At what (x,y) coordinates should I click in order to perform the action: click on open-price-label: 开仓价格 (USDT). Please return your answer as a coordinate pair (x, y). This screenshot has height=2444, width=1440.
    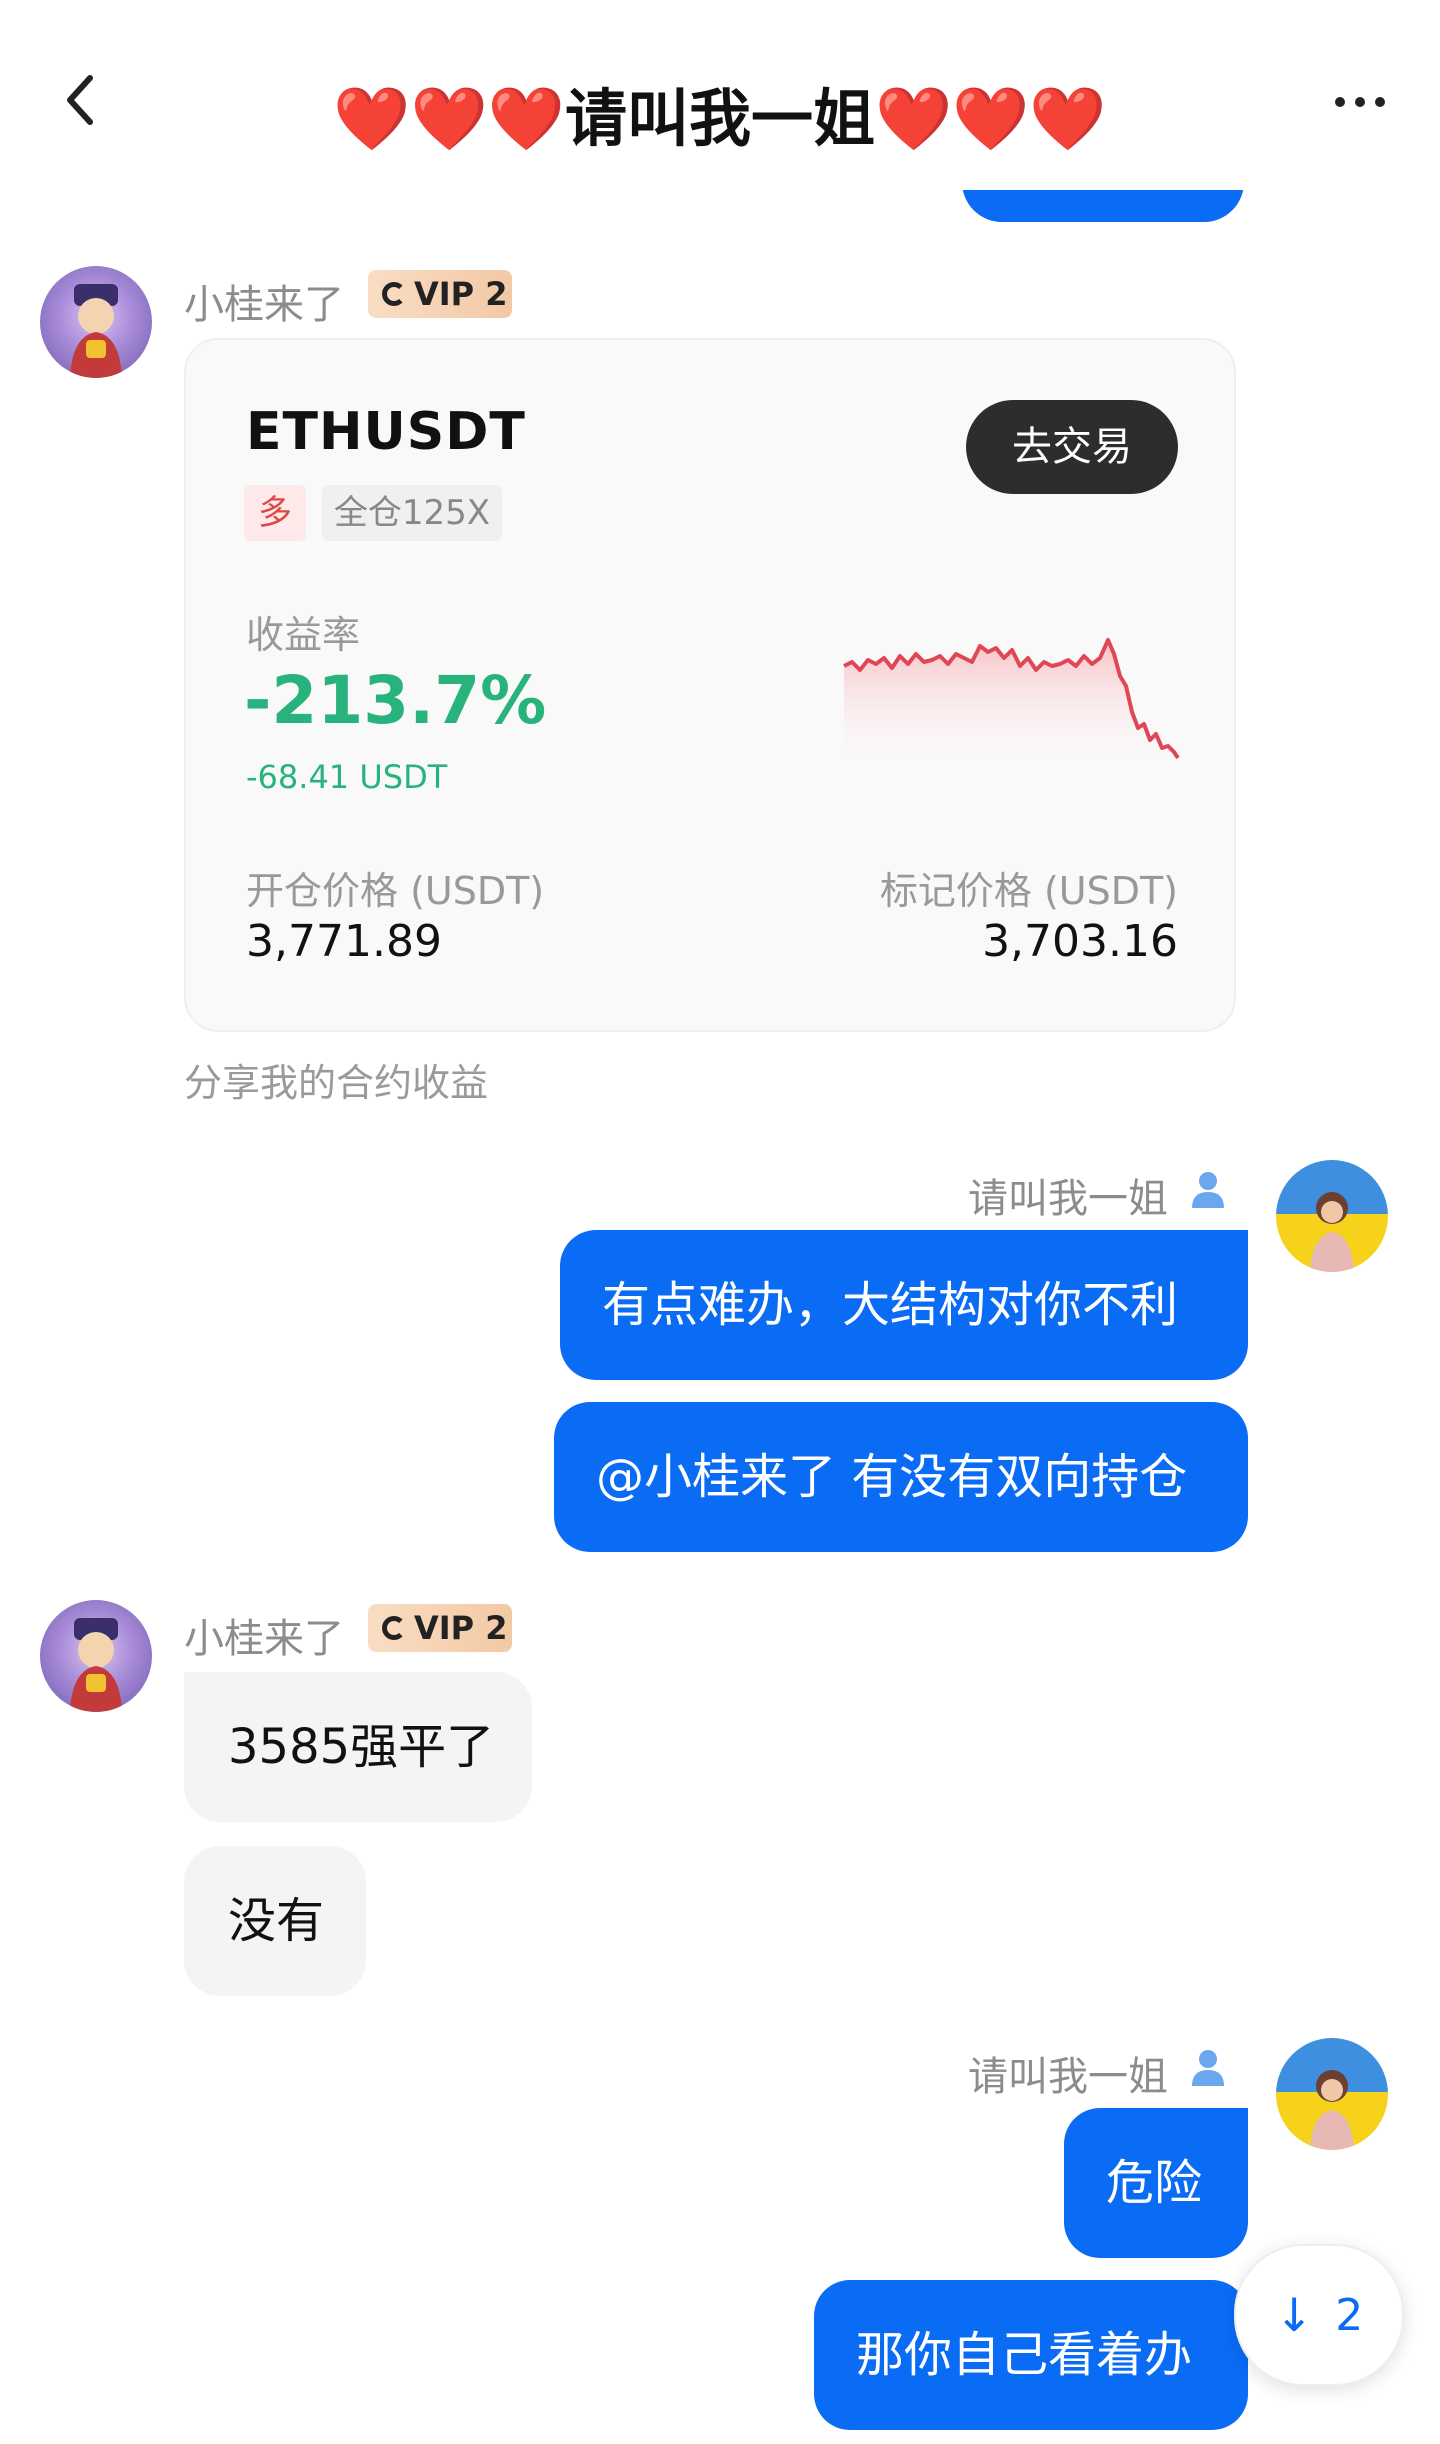
    Looking at the image, I should click on (395, 891).